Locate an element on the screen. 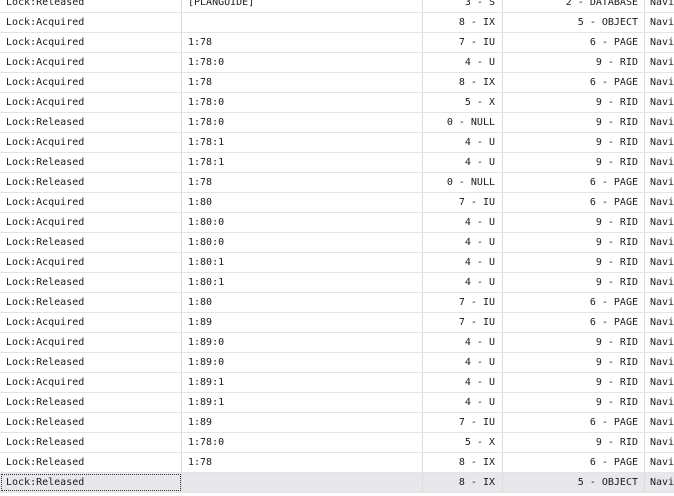 Image resolution: width=674 pixels, height=496 pixels. table-row: Lock:Released 1:80:1 4 - U9 - RID Navi is located at coordinates (337, 283).